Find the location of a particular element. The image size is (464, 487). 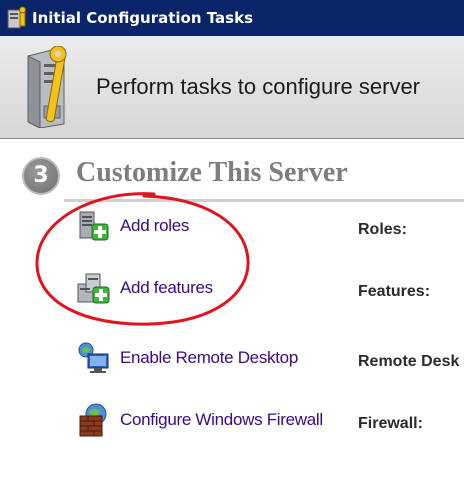

remote-desktop-icon is located at coordinates (94, 358).